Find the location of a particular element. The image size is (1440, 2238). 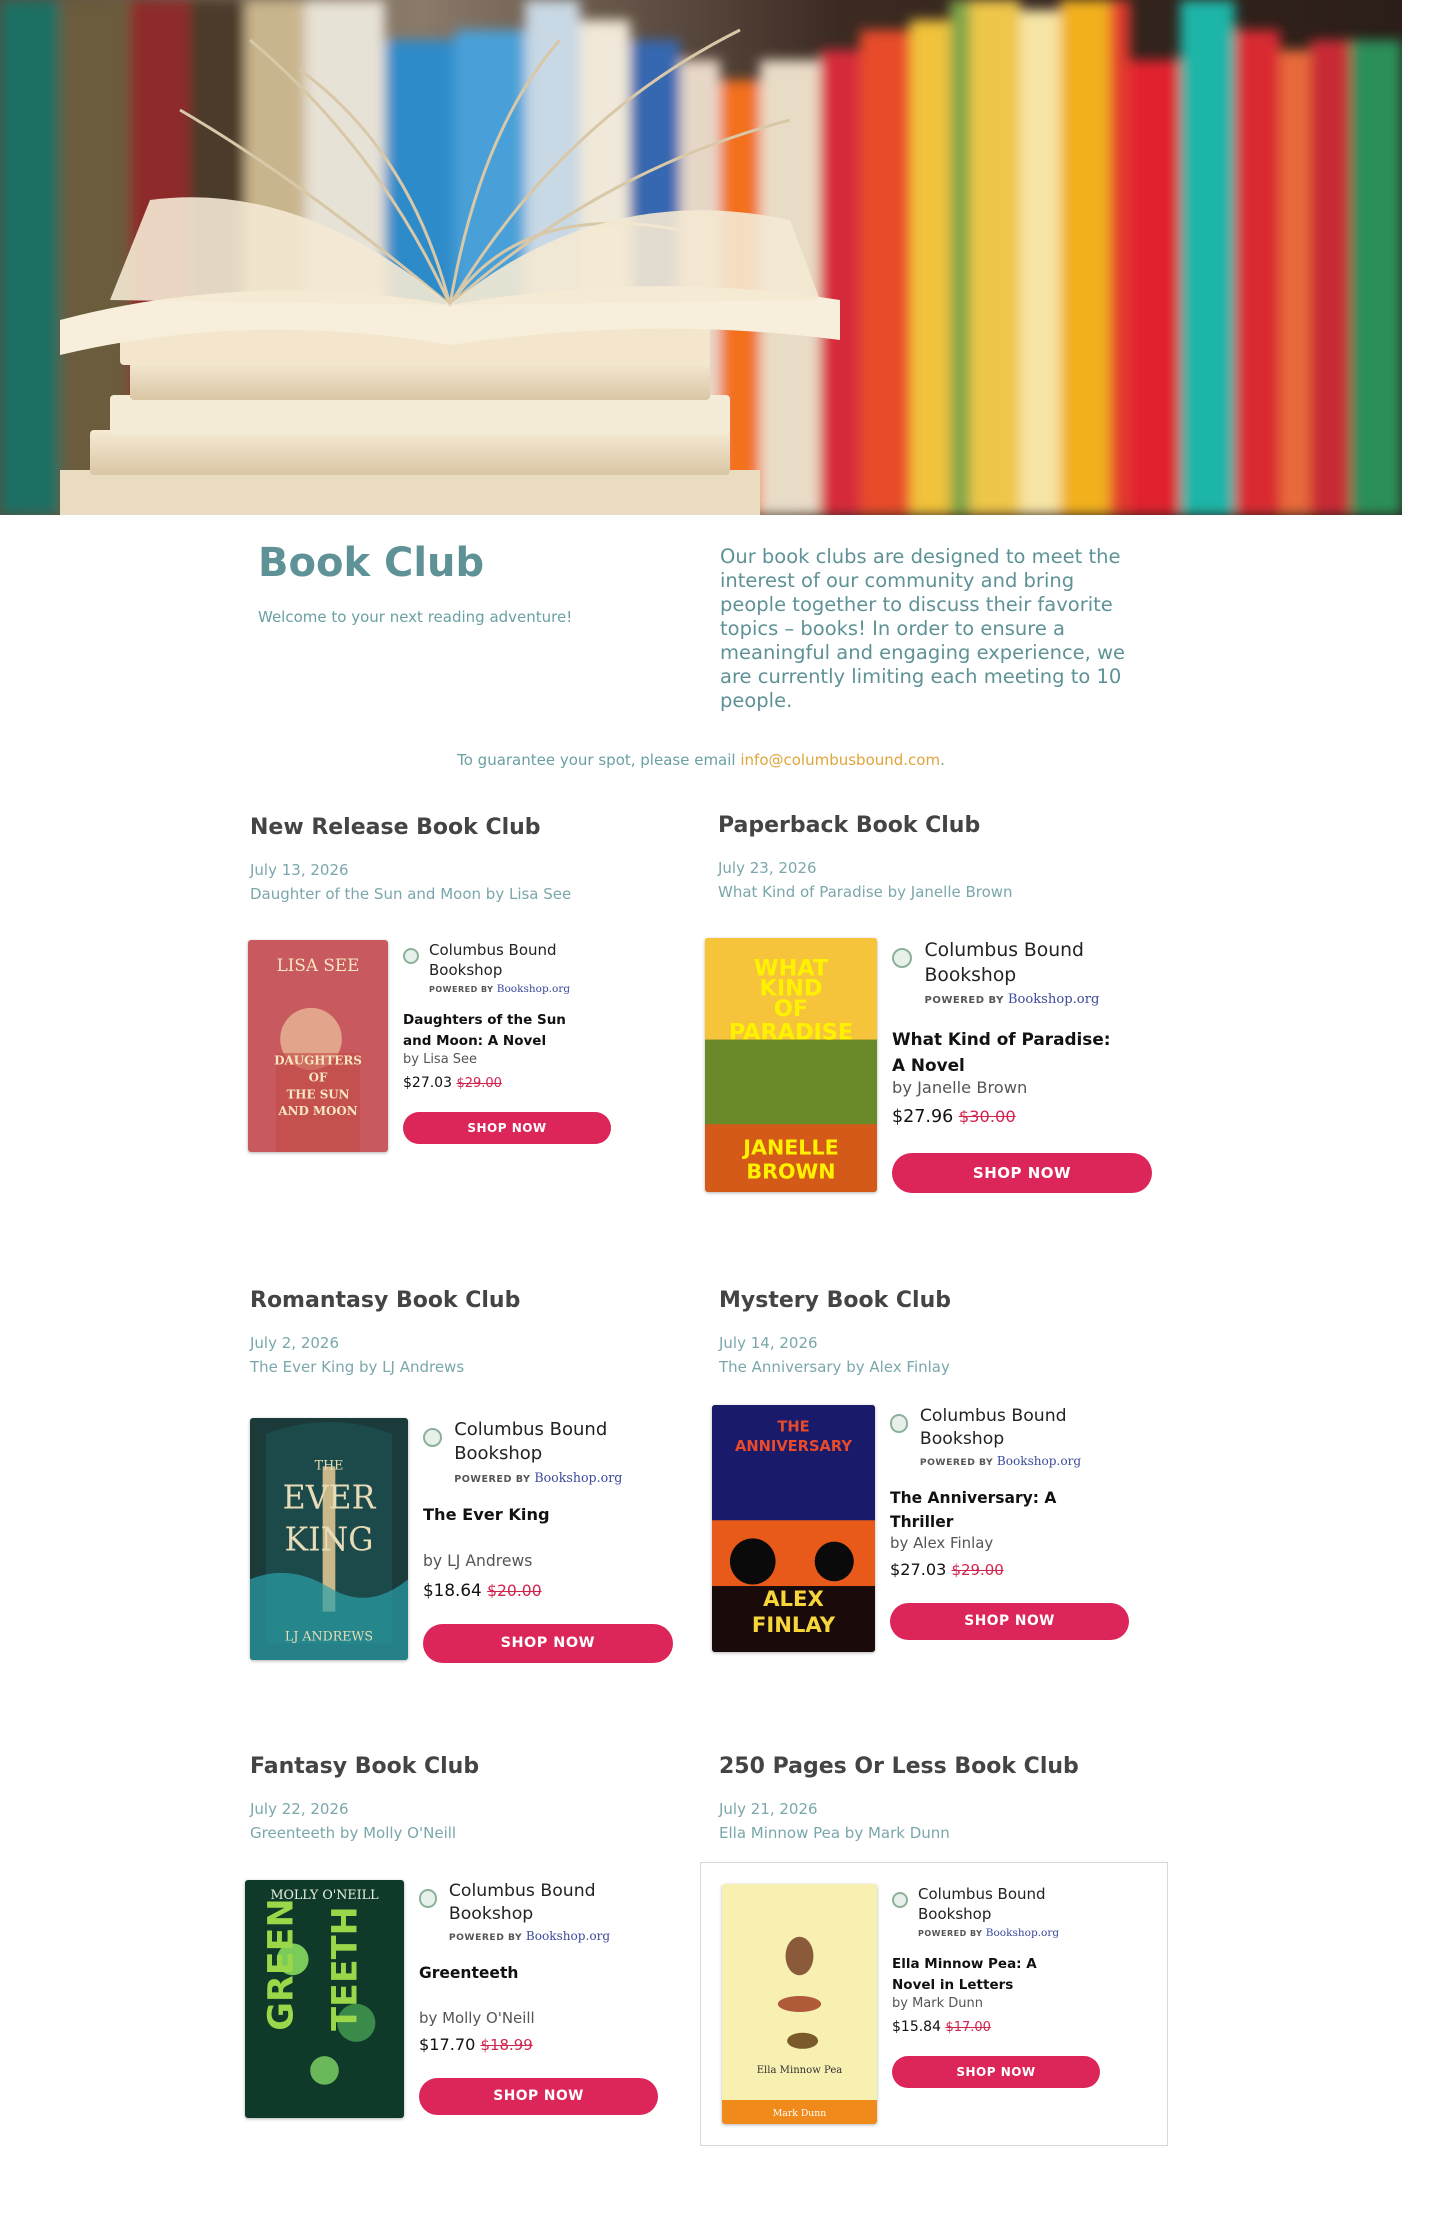

book-title: Daughters of the Sun and Moon: A Novel is located at coordinates (495, 1031).